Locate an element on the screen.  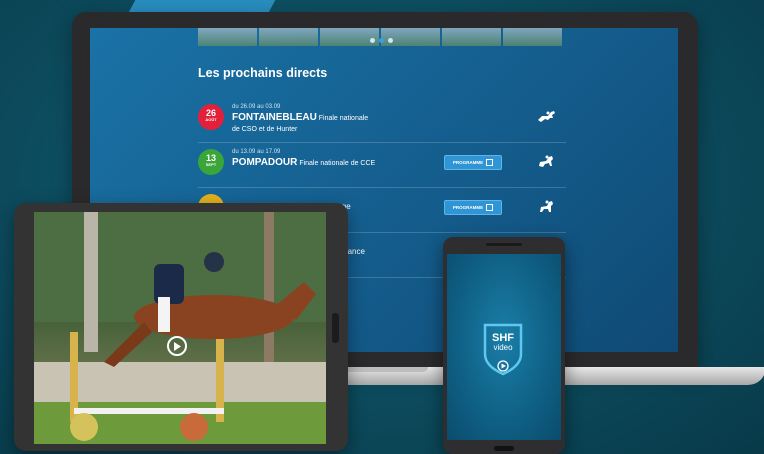
date-badge: 26 AOÛT is located at coordinates (211, 117).